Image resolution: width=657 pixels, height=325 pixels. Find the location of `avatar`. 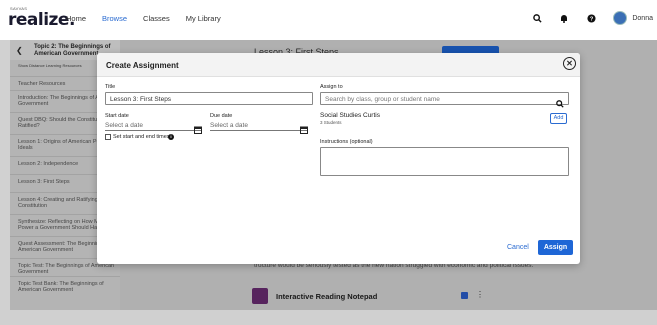

avatar is located at coordinates (620, 18).